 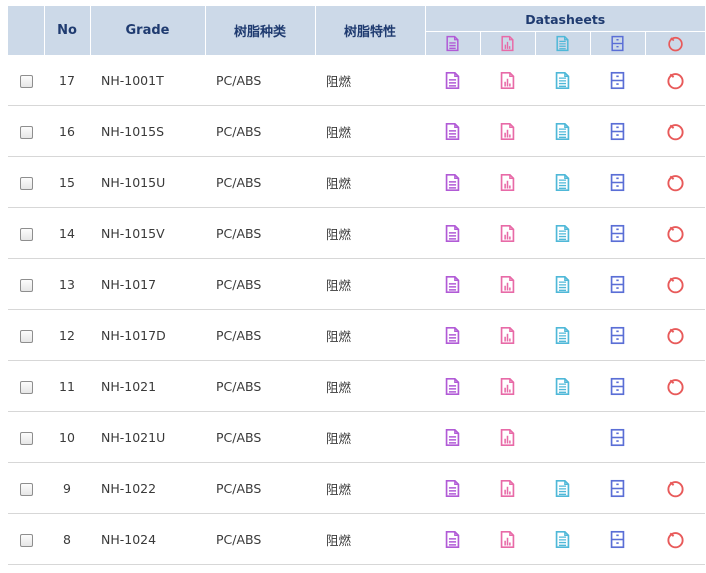 I want to click on row-grade: NH-1021, so click(x=147, y=386).